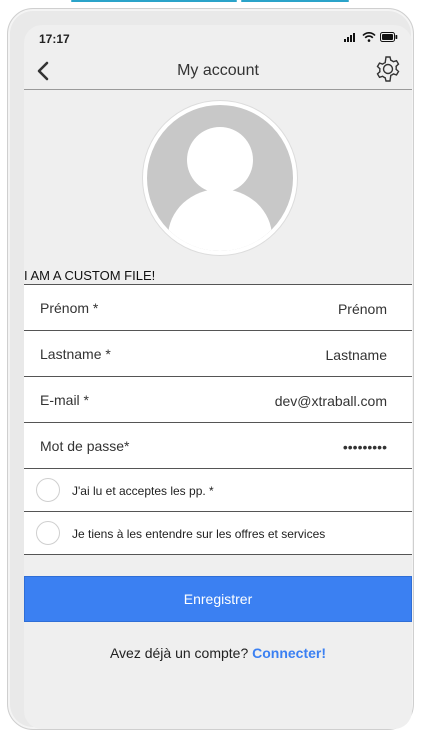  I want to click on avatar-placeholder-icon, so click(220, 189).